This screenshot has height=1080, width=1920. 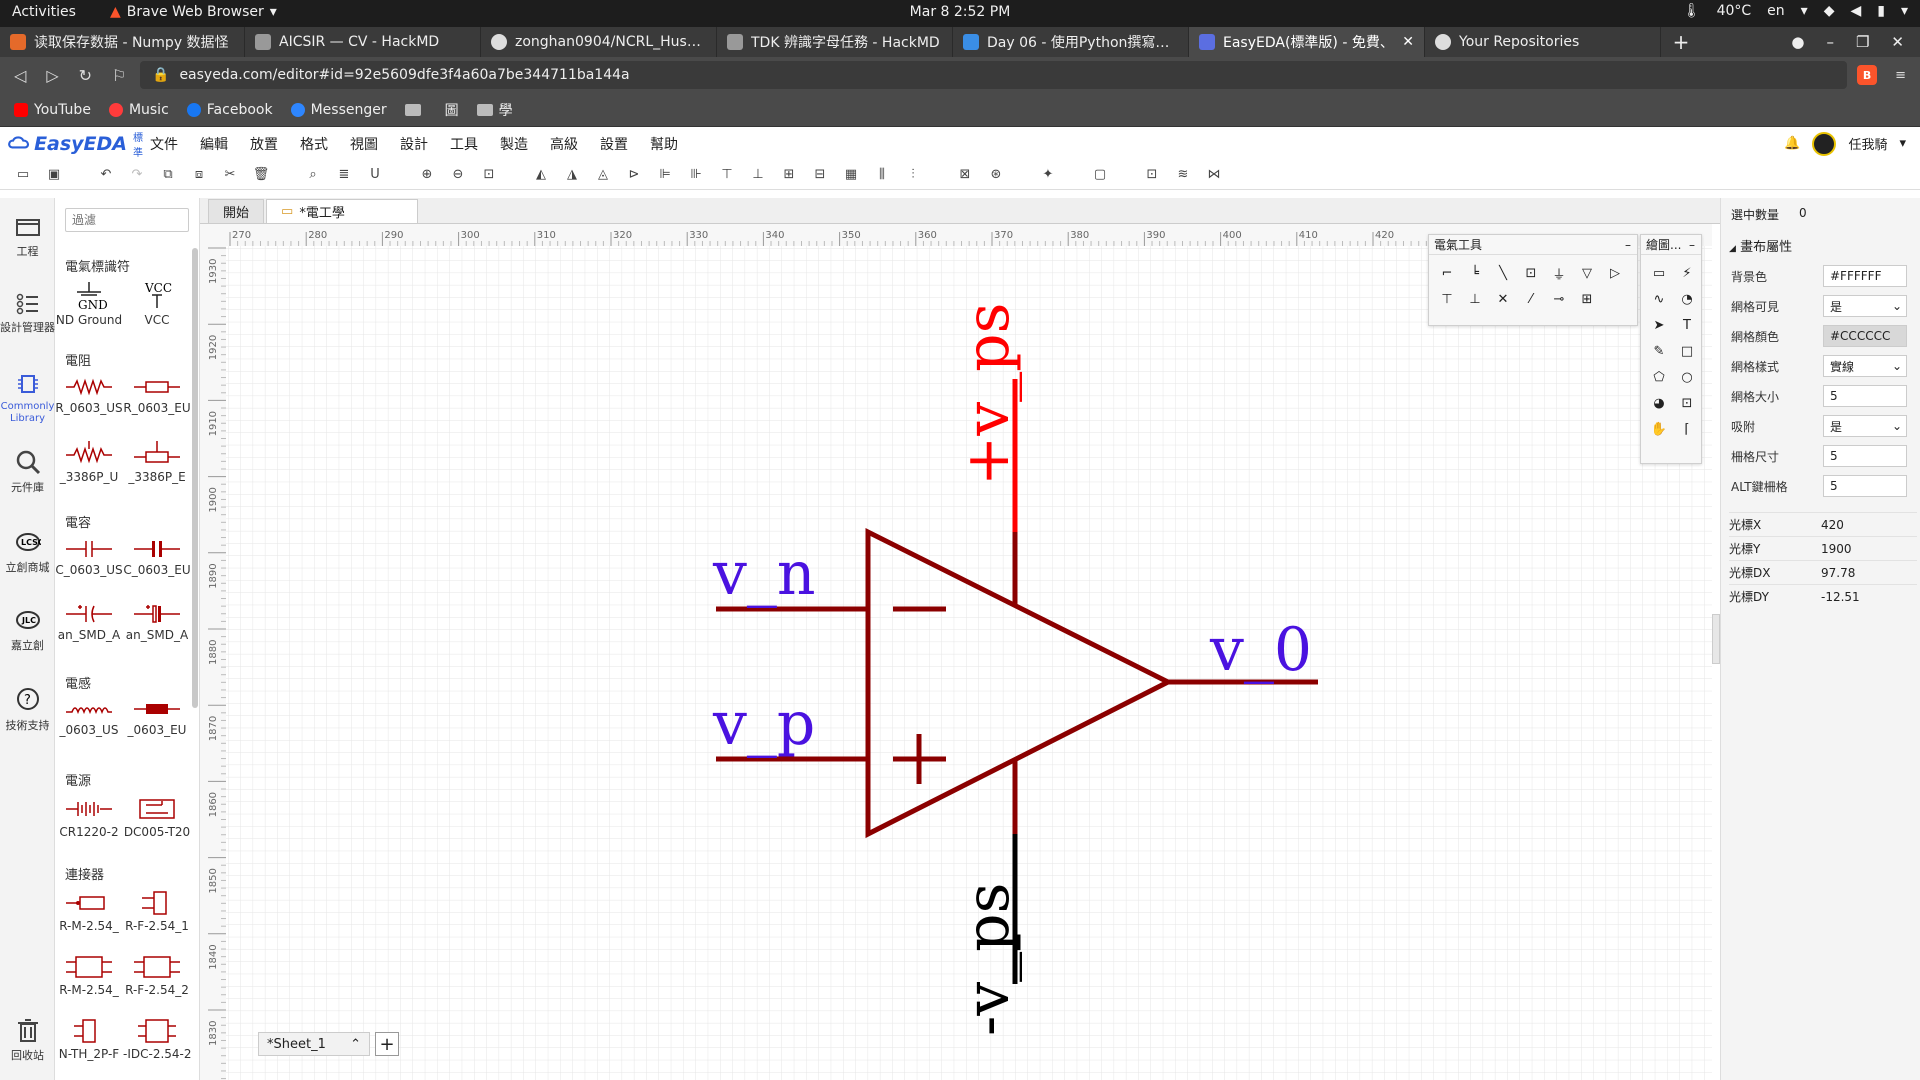 I want to click on browser-tab: zonghan0904/NCRL_Huskey_, so click(x=599, y=42).